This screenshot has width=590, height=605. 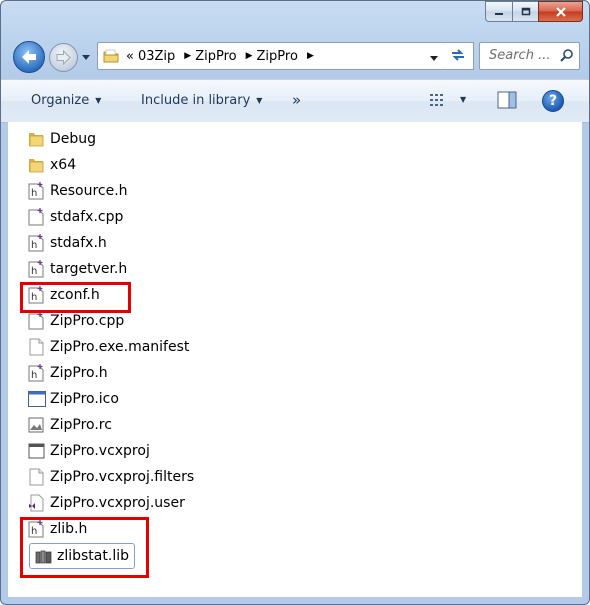 What do you see at coordinates (89, 191) in the screenshot?
I see `file-name: Resource.h` at bounding box center [89, 191].